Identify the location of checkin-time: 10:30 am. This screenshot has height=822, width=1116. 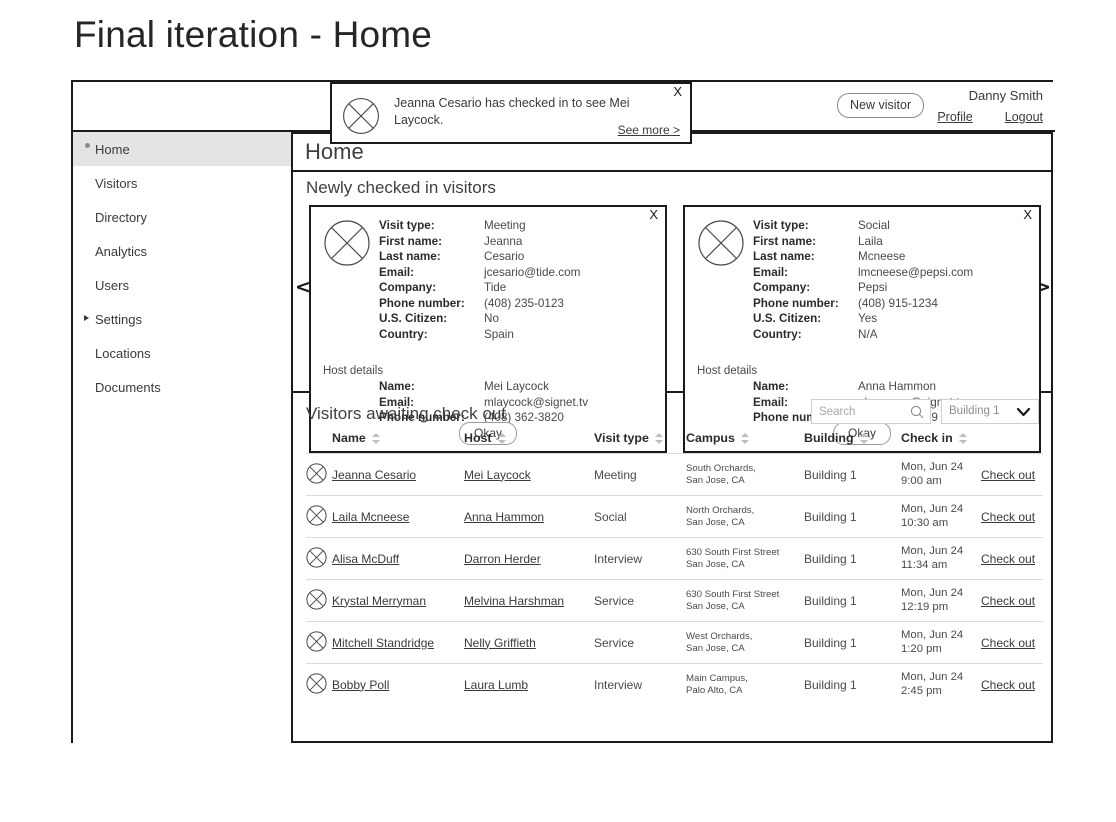
(925, 522).